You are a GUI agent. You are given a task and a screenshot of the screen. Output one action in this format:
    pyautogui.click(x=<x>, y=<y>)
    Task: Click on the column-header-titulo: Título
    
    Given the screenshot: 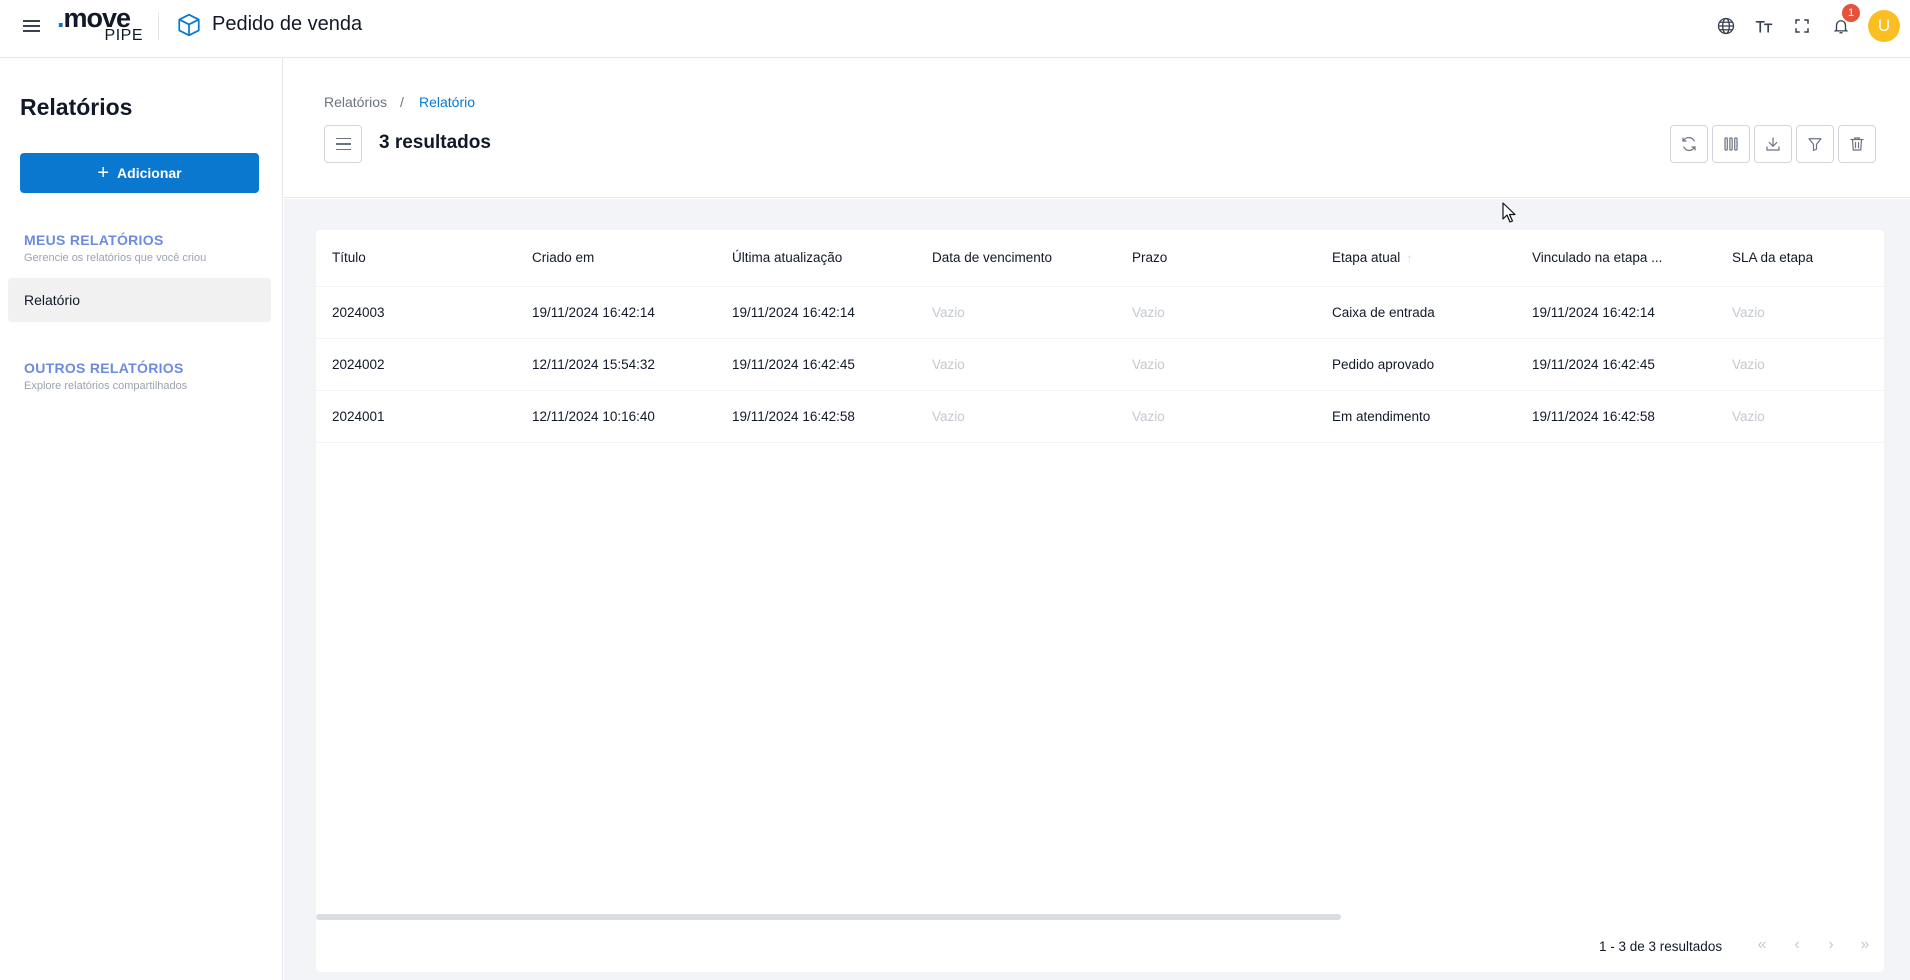 What is the action you would take?
    pyautogui.click(x=416, y=258)
    